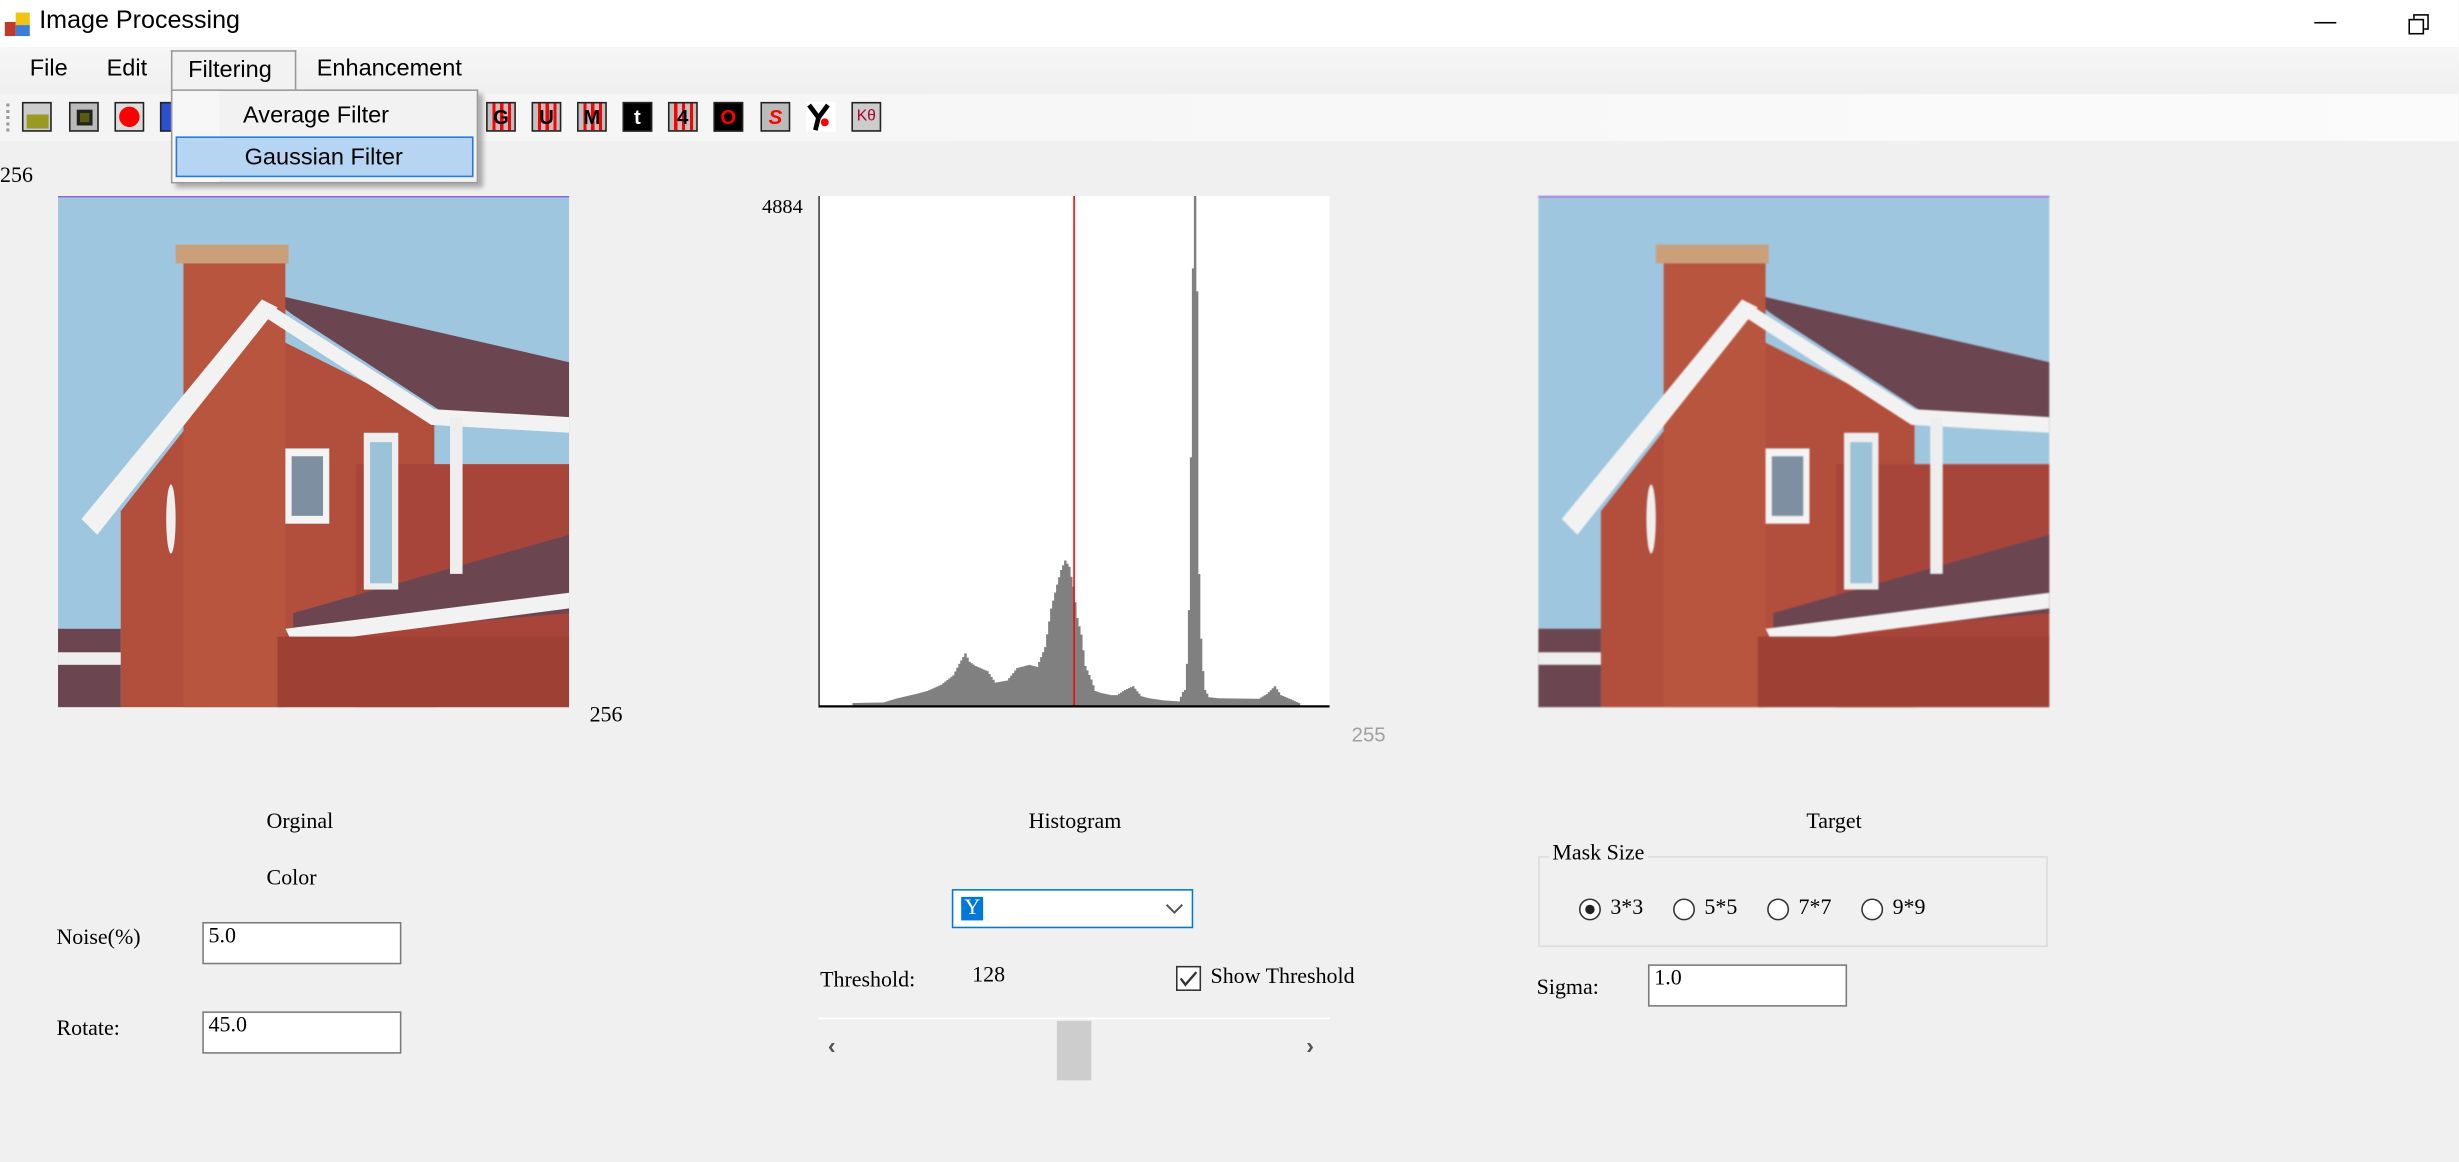 Image resolution: width=2459 pixels, height=1162 pixels. Describe the element at coordinates (2418, 24) in the screenshot. I see `restore-icon` at that location.